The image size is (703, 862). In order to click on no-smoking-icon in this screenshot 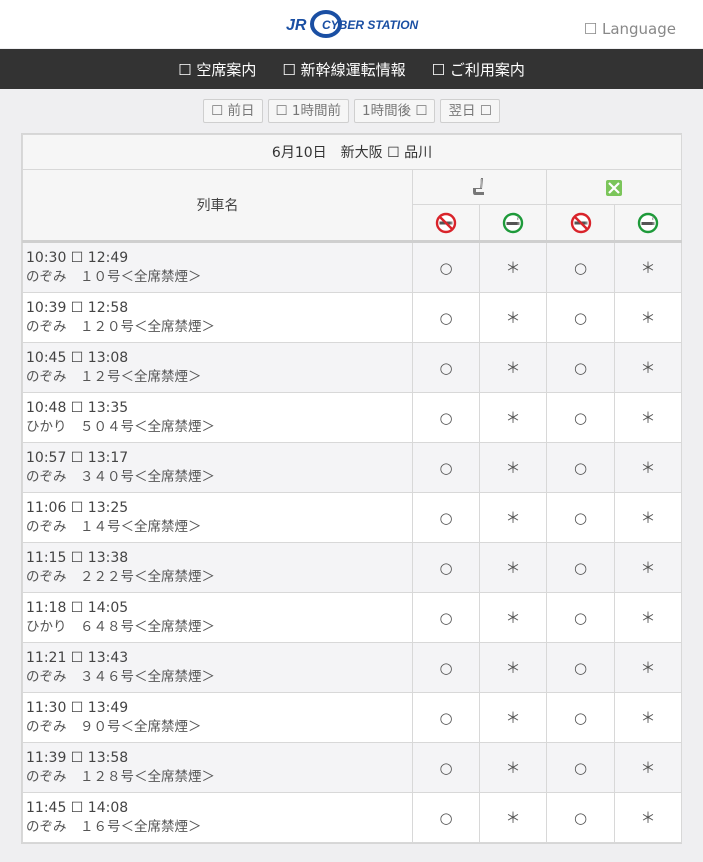, I will do `click(580, 222)`.